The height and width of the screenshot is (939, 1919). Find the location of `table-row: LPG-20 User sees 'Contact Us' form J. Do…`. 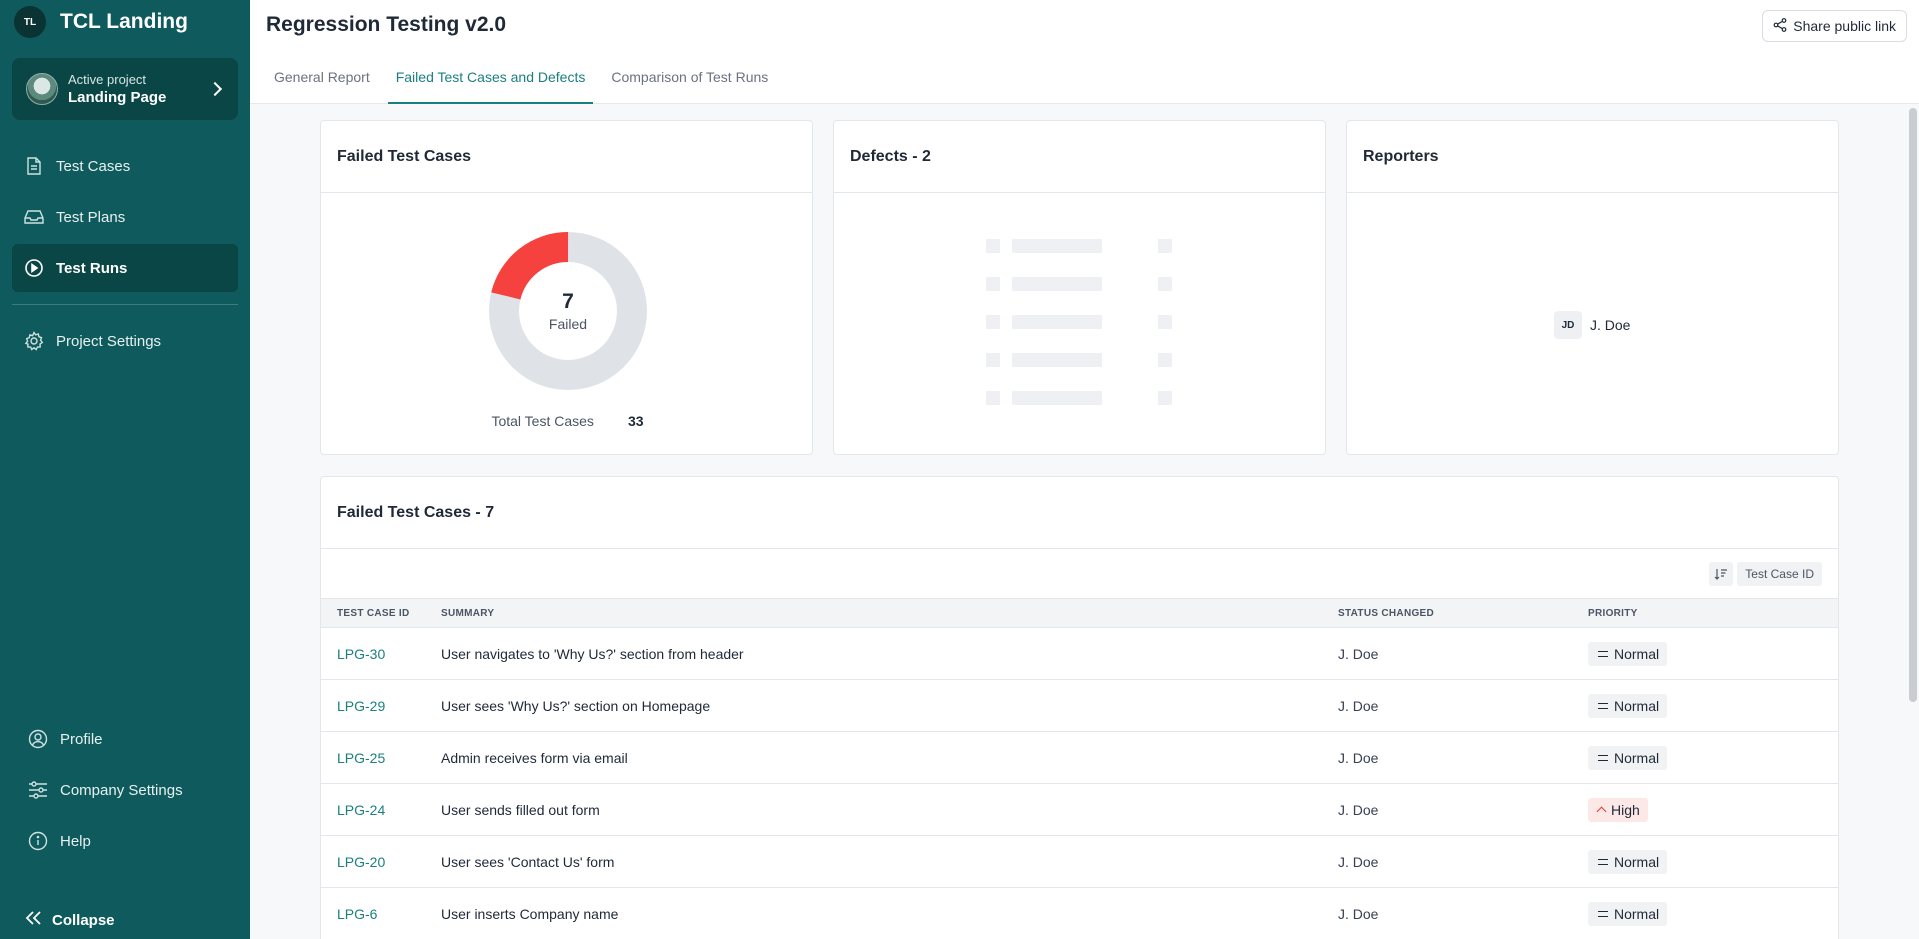

table-row: LPG-20 User sees 'Contact Us' form J. Do… is located at coordinates (1079, 862).